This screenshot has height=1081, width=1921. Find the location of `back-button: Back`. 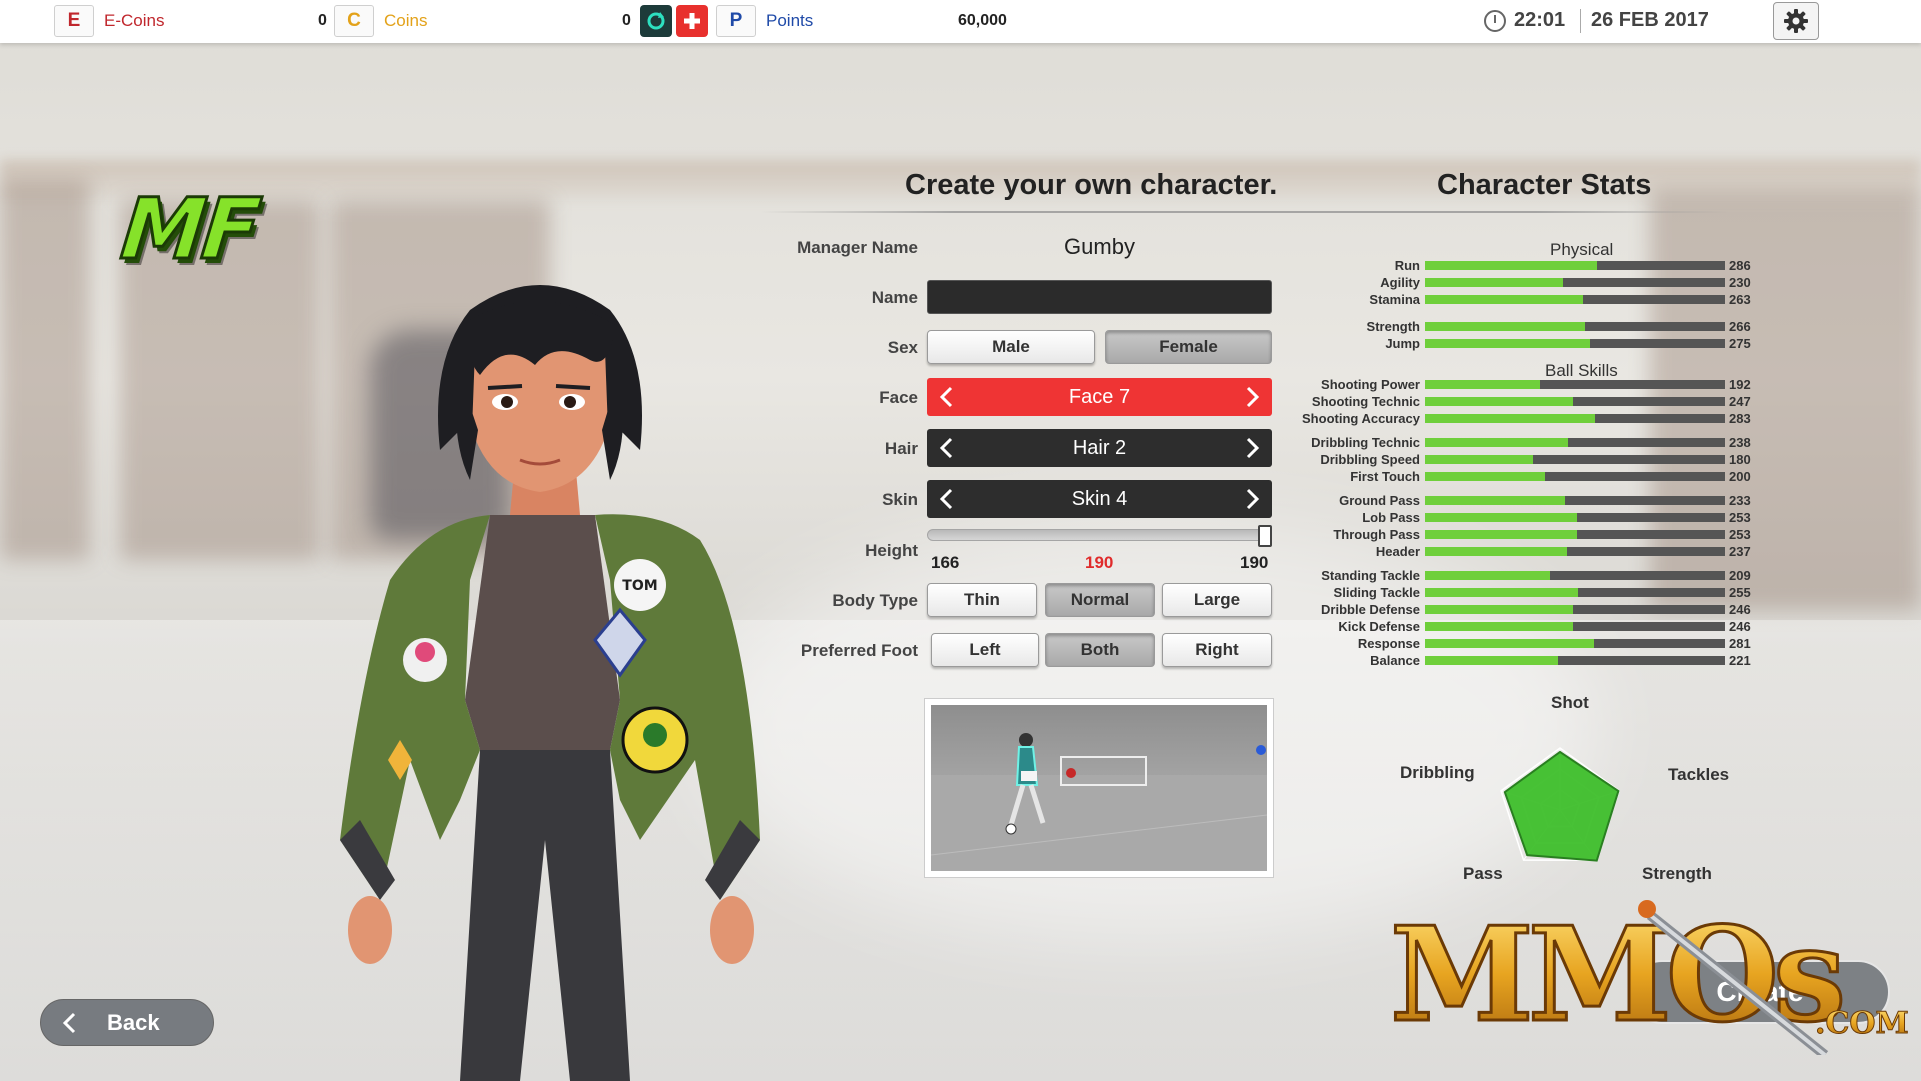

back-button: Back is located at coordinates (127, 1022).